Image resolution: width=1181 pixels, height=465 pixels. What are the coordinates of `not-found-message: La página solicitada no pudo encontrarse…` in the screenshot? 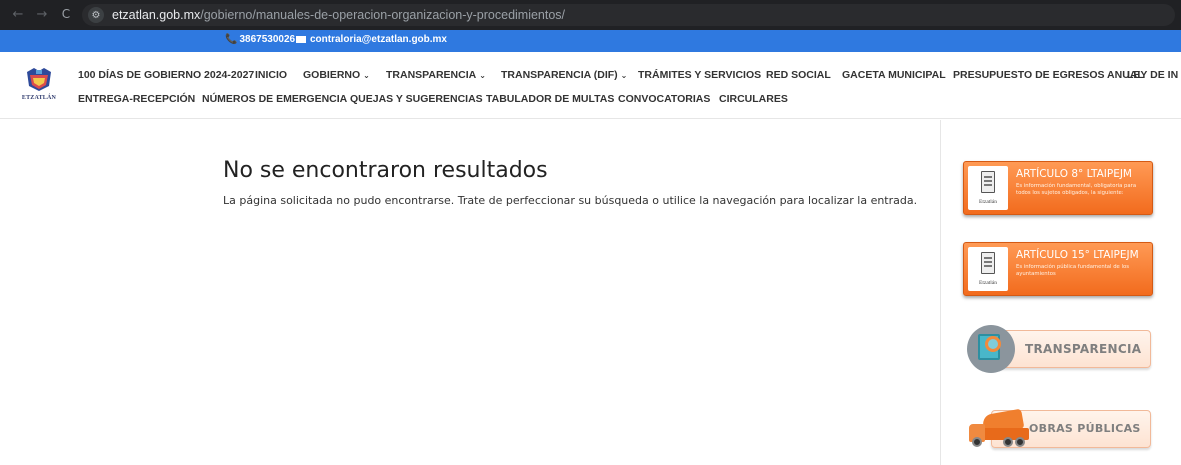 It's located at (570, 200).